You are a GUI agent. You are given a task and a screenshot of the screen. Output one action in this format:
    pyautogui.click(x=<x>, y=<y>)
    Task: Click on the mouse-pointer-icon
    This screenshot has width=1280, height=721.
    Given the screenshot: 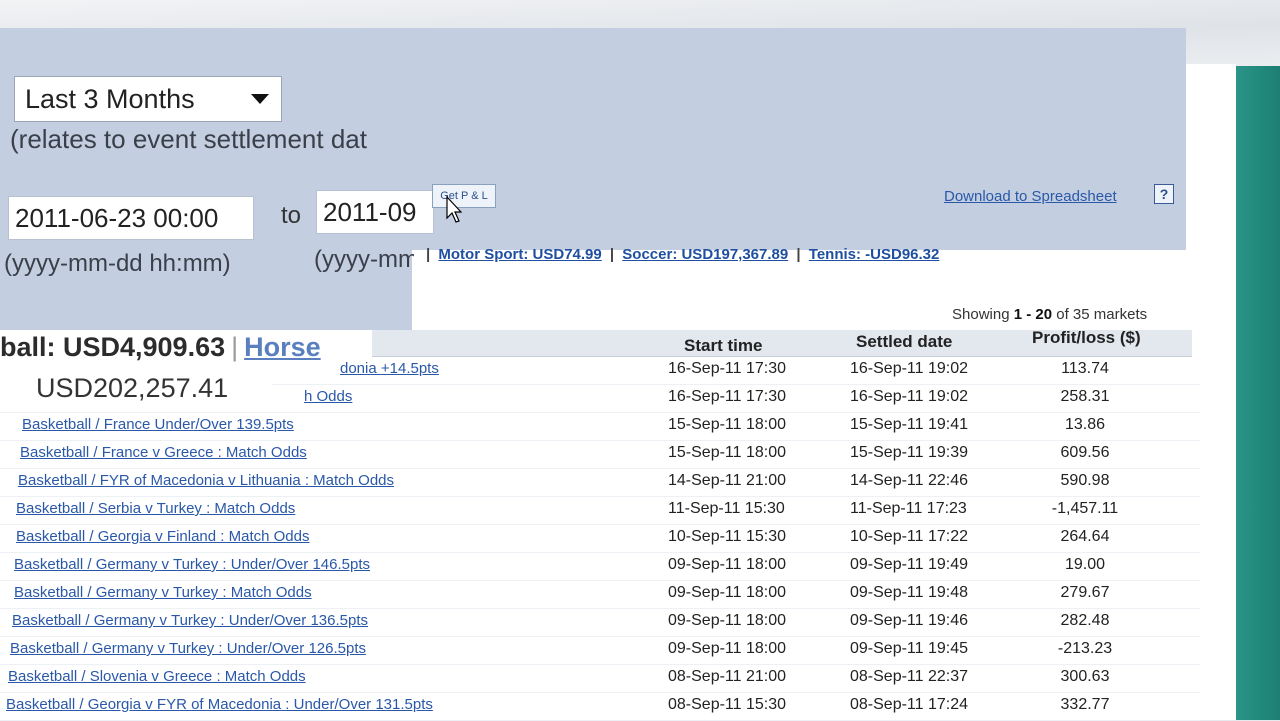 What is the action you would take?
    pyautogui.click(x=454, y=209)
    